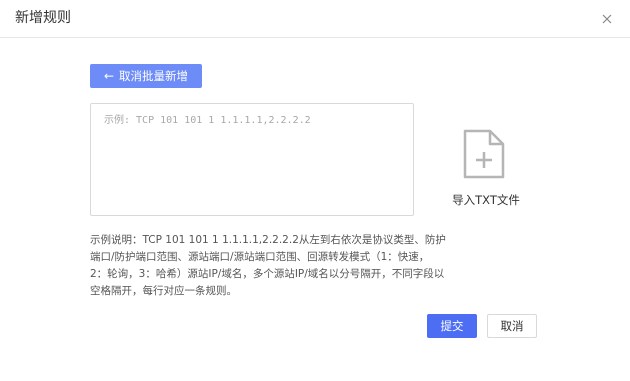 This screenshot has width=630, height=381. I want to click on file-add-icon, so click(484, 154).